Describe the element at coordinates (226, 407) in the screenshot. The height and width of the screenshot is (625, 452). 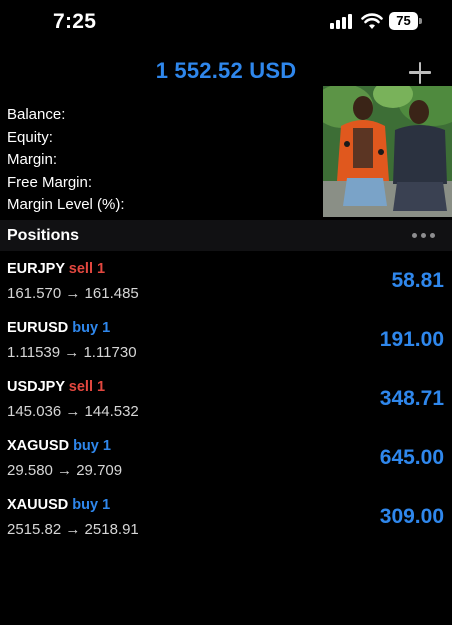
I see `position-row: USDJPY sell 1 145.036 → 144.532 348.71` at that location.